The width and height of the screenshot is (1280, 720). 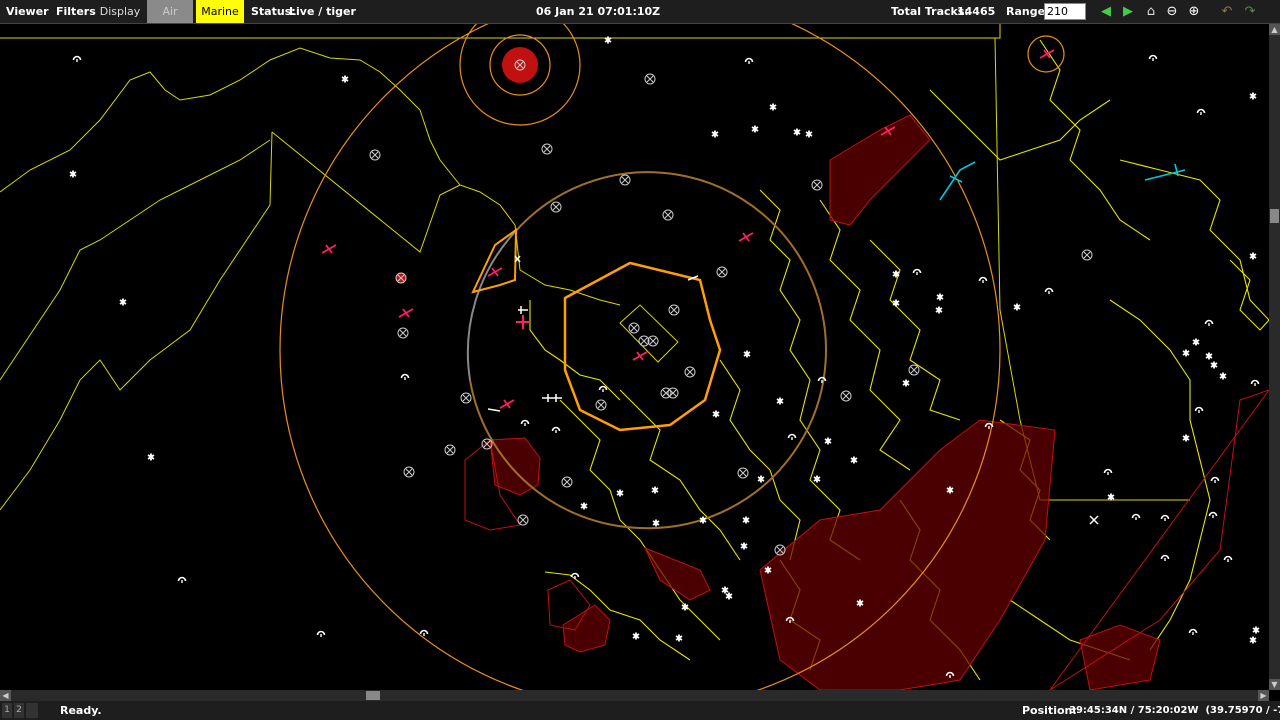 I want to click on zoom-out-icon: ⊖, so click(x=1172, y=11).